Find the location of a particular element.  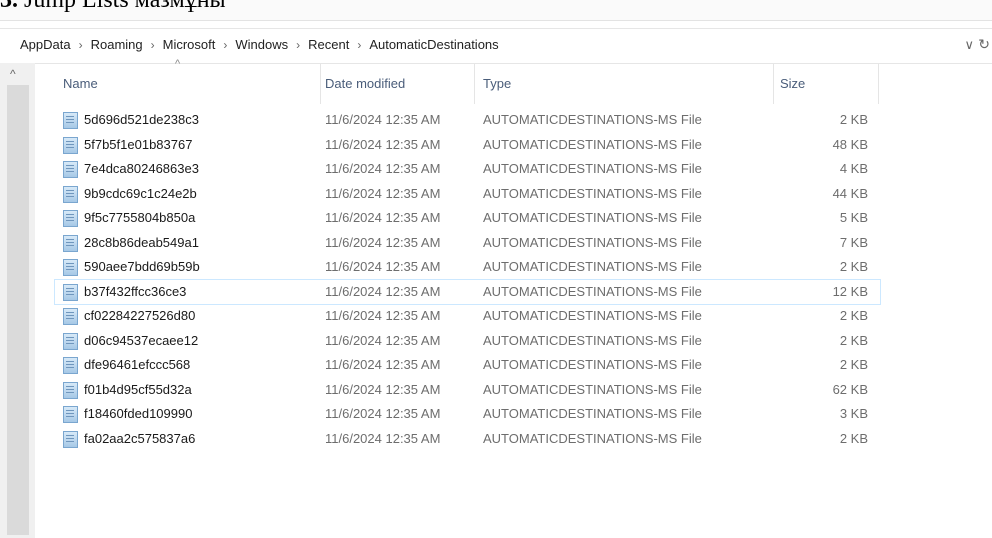

scrollbar-thumb is located at coordinates (18, 310).